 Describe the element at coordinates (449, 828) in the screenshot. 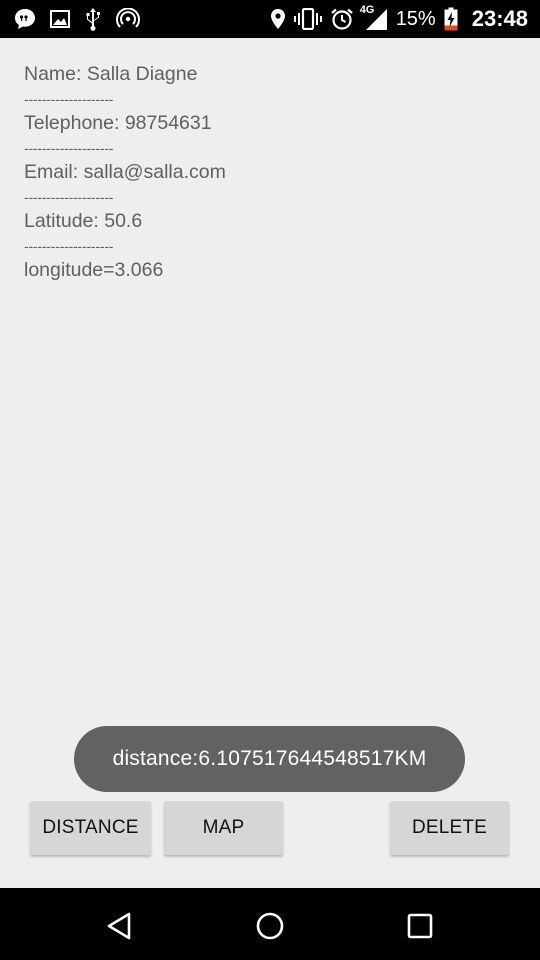

I see `delete-button: DELETE` at that location.